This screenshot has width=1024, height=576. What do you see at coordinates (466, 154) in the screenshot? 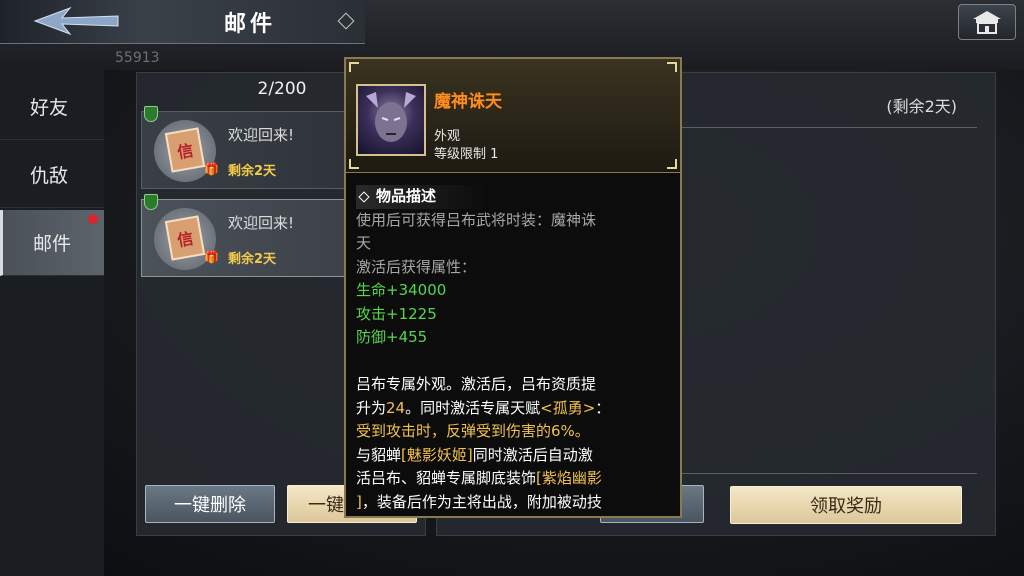
I see `item-level-requirement: 等级限制 1` at bounding box center [466, 154].